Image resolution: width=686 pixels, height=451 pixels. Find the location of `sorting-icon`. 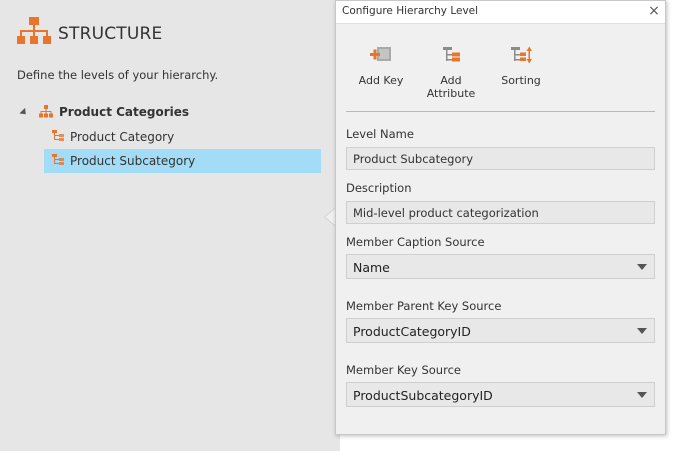

sorting-icon is located at coordinates (521, 59).